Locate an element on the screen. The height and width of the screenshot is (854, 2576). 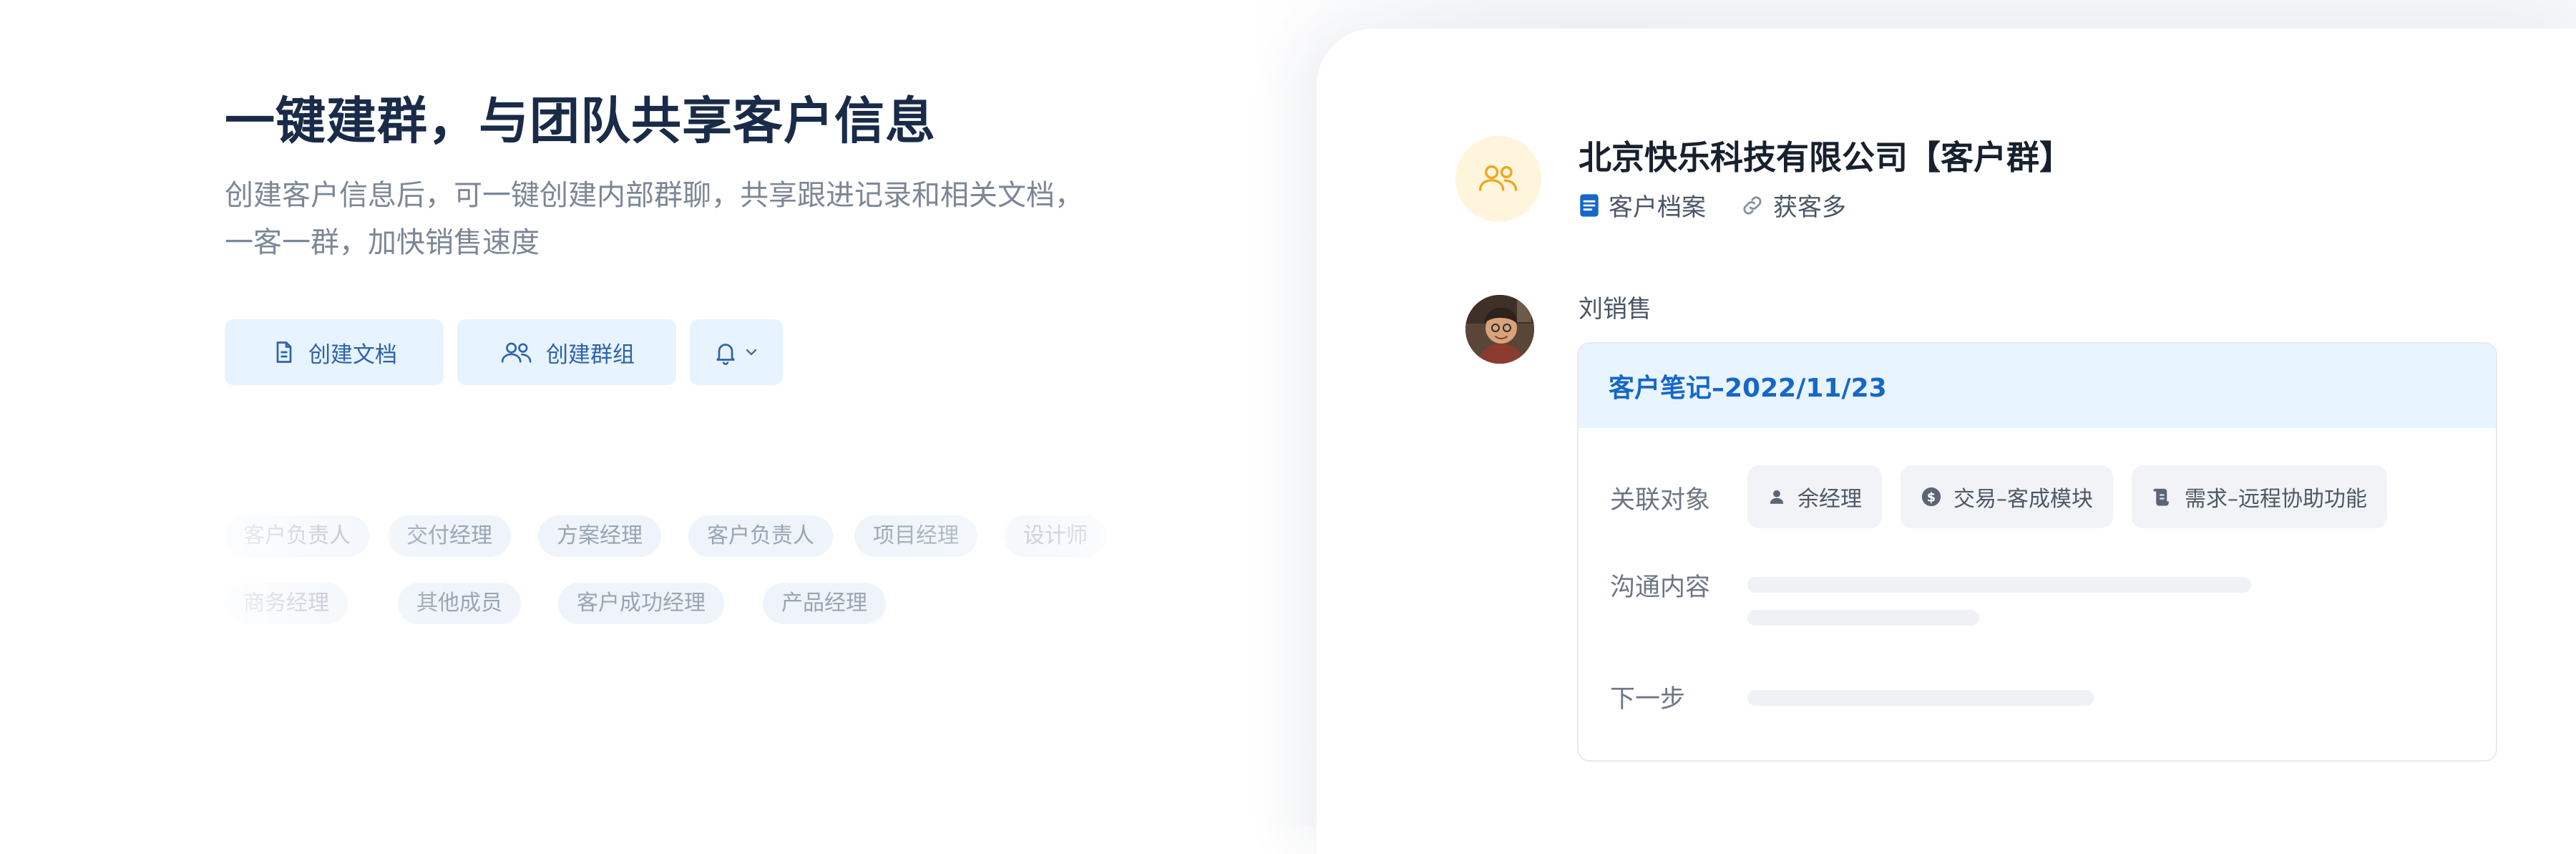
card-title: 客户笔记–2022/11/23 is located at coordinates (2037, 386).